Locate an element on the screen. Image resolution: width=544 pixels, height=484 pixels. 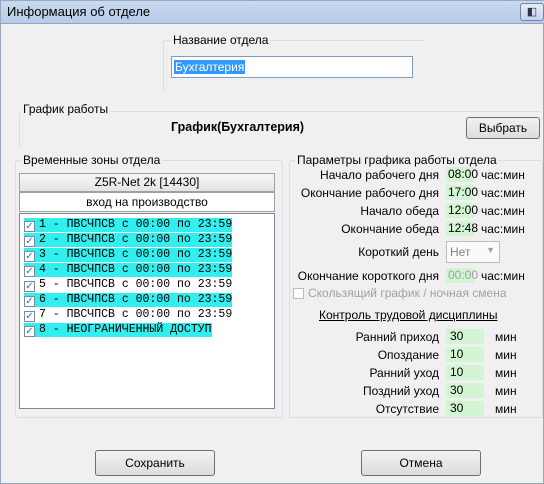
workday-start-value: 08:00 is located at coordinates (462, 174).